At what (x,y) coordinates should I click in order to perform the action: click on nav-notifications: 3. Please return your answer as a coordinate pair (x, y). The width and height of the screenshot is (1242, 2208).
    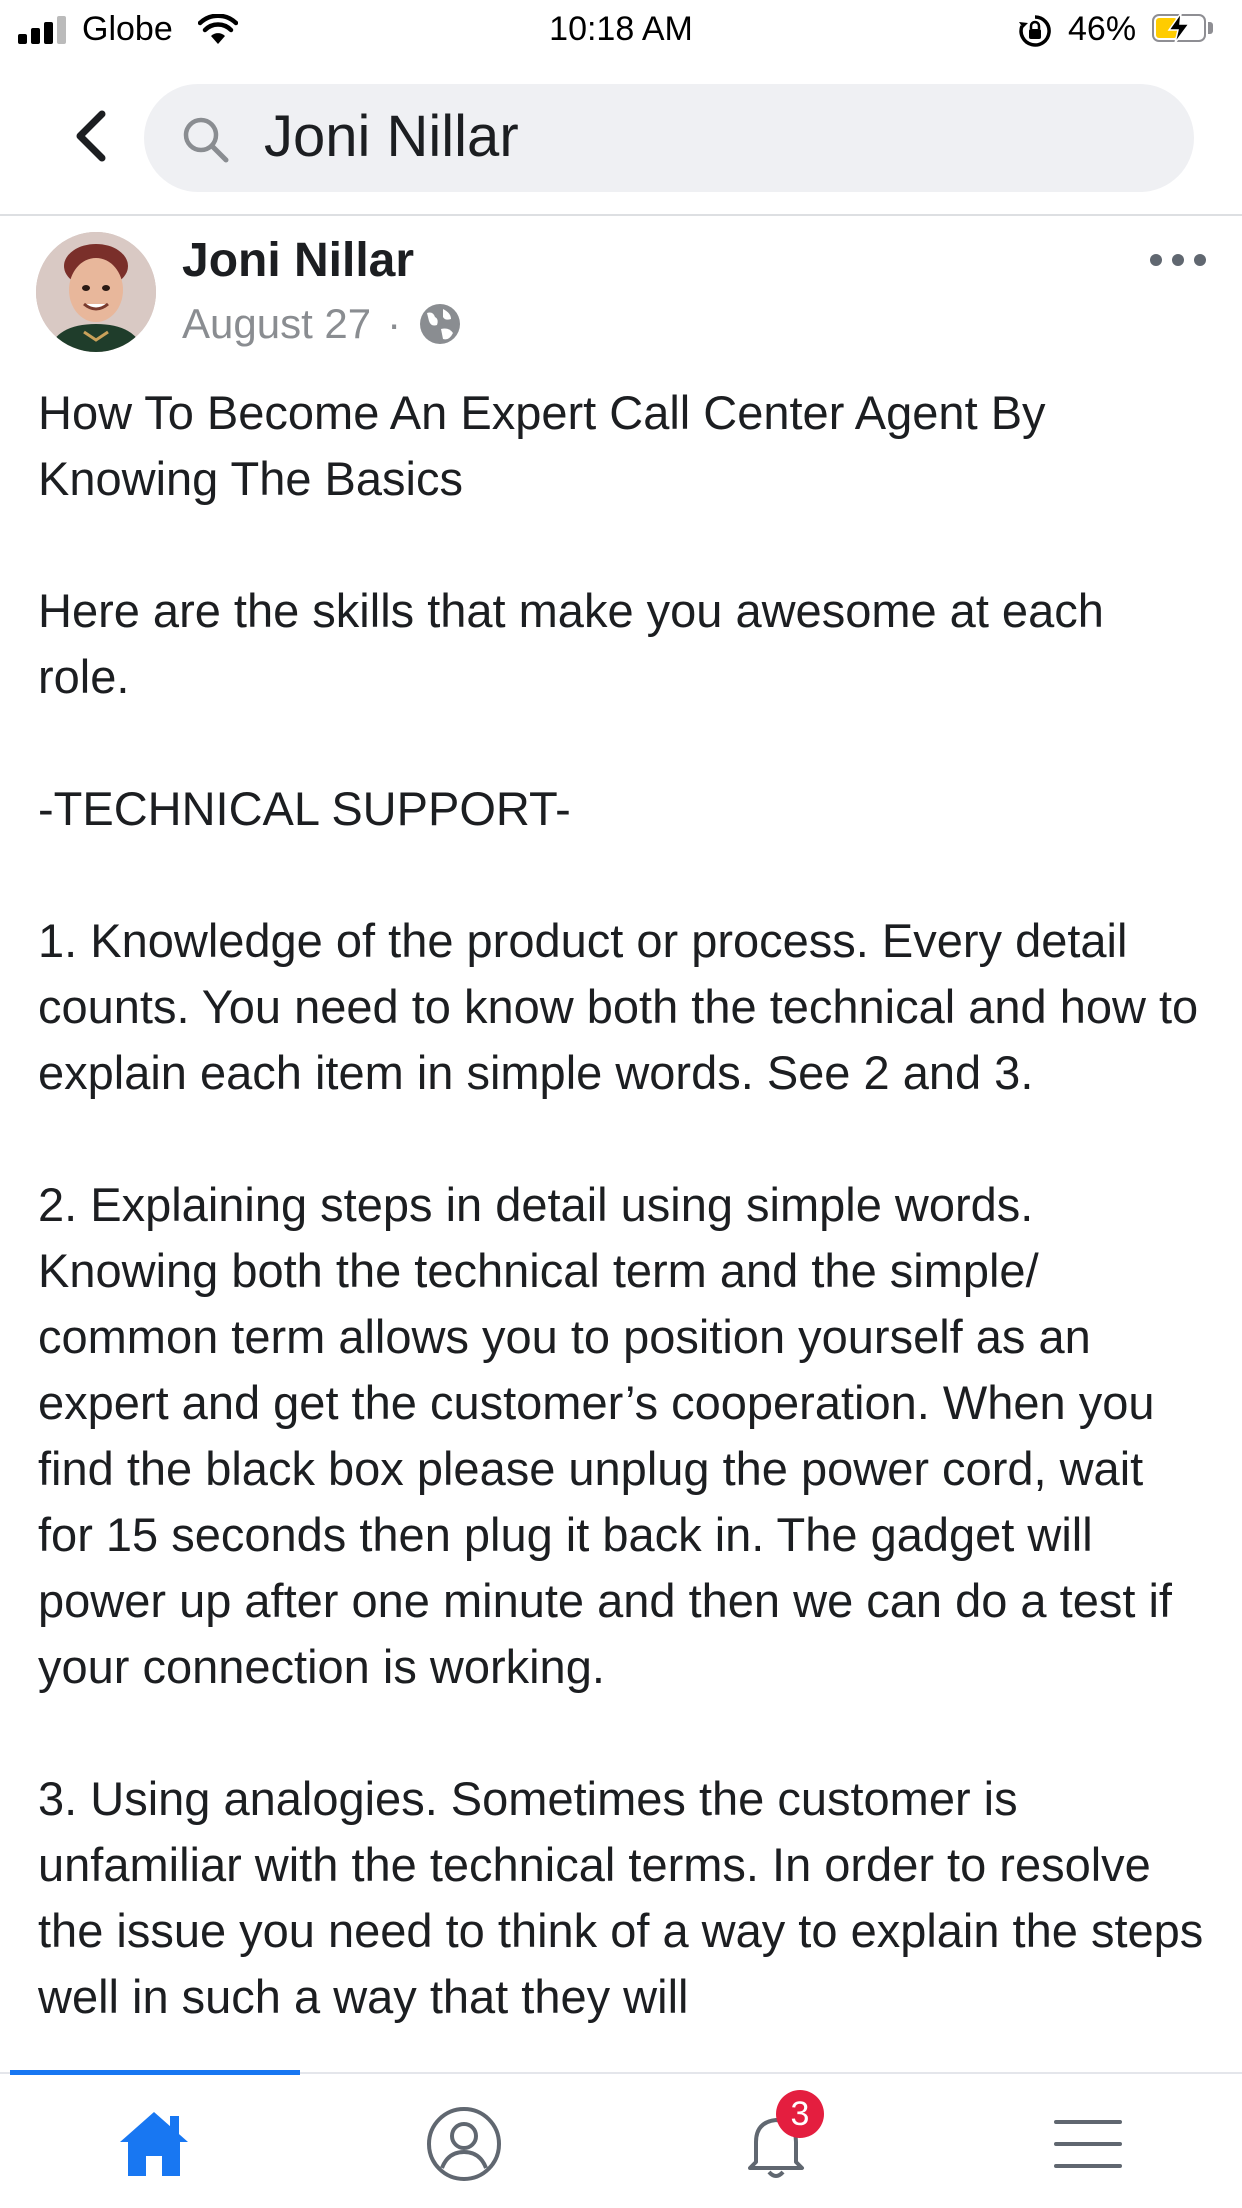
    Looking at the image, I should click on (780, 2137).